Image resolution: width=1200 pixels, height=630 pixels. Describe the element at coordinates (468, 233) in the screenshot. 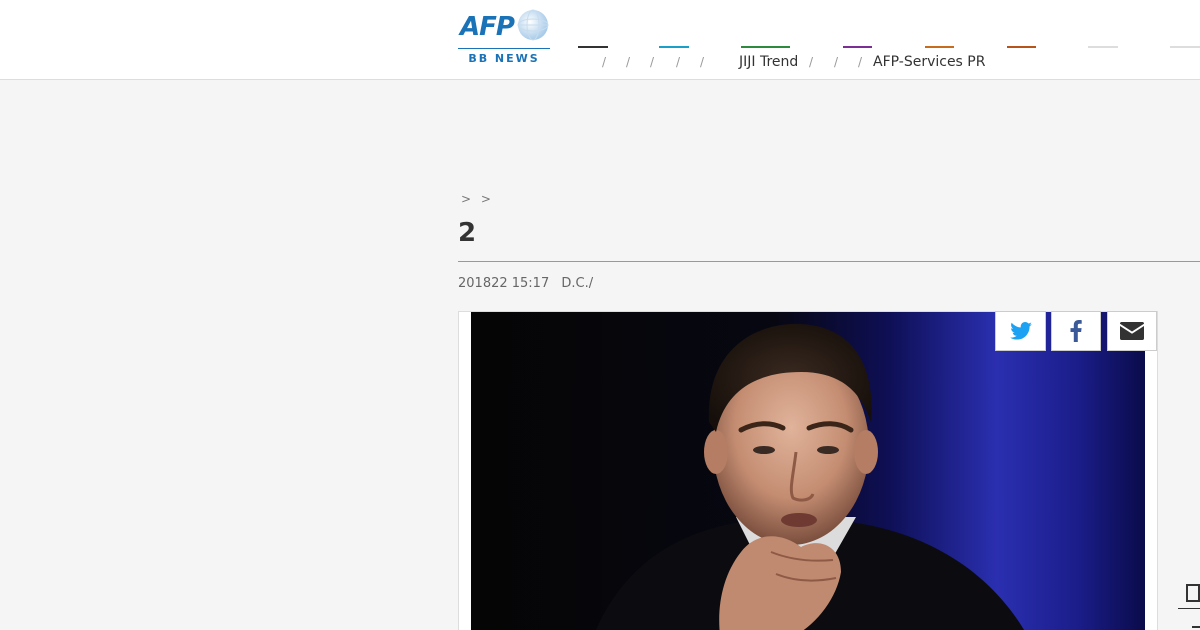

I see `article-title: 2` at that location.